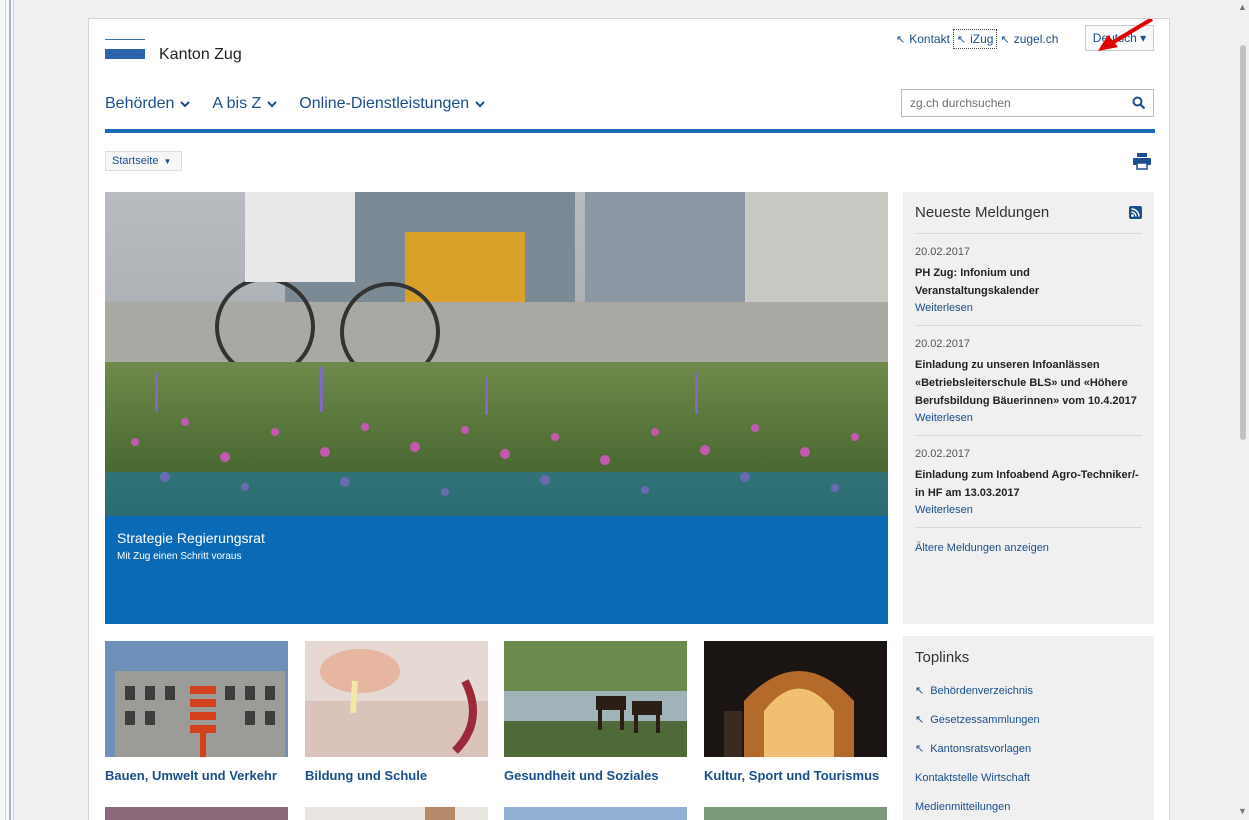  I want to click on tile-label: Bauen, Umwelt und Verkehr, so click(191, 775).